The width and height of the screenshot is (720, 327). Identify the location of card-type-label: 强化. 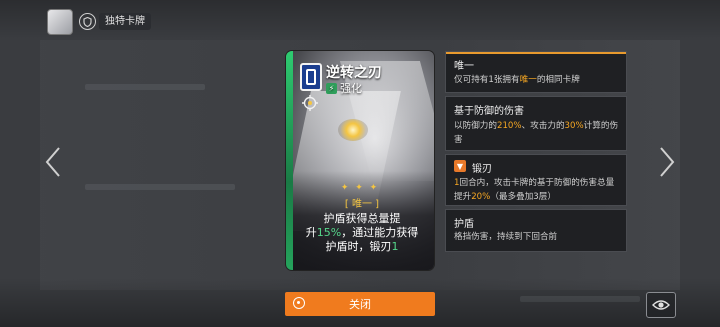
(351, 88).